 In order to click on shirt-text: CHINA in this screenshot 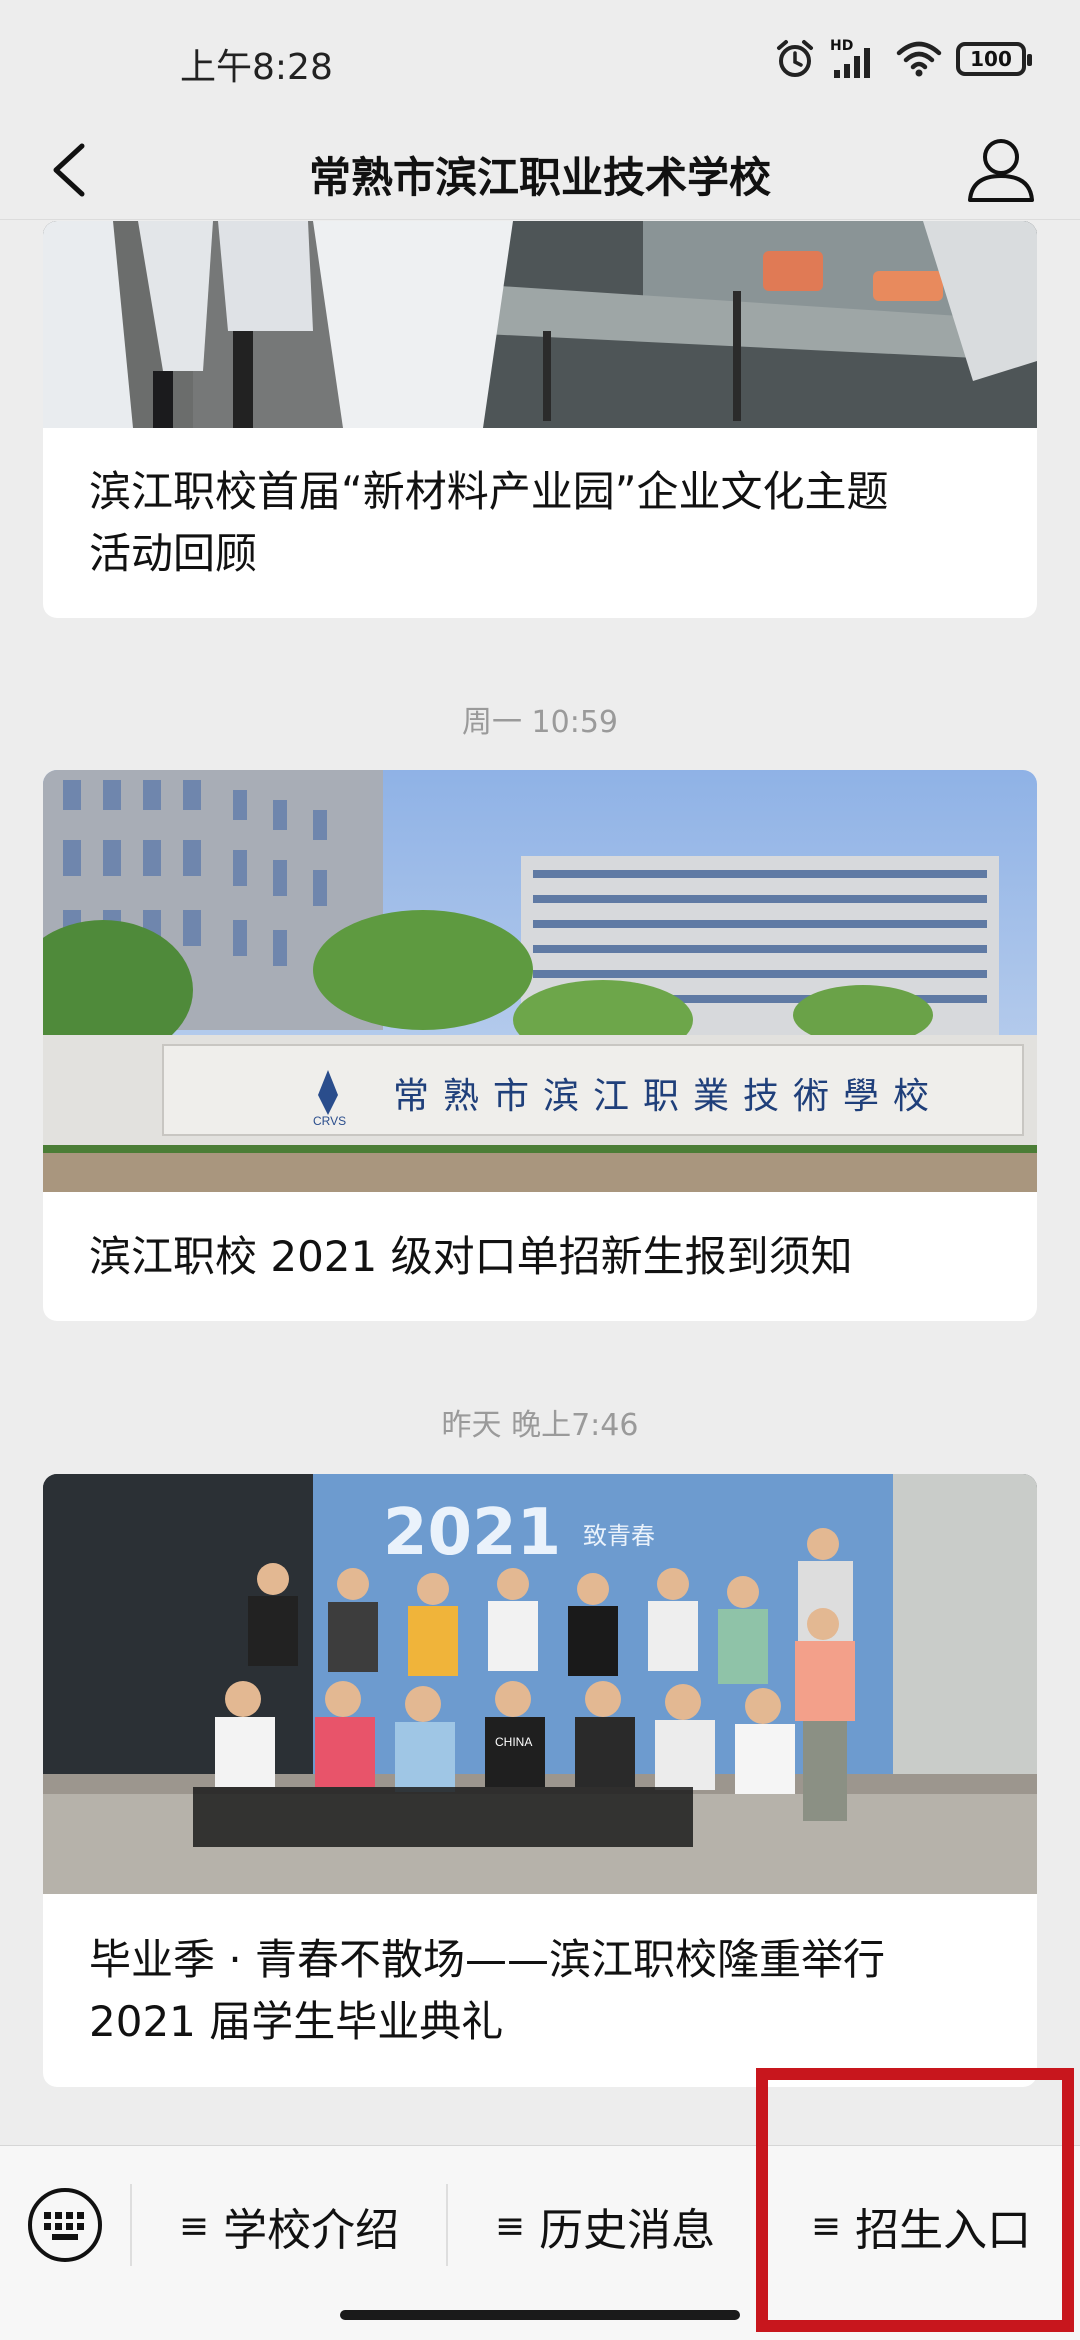, I will do `click(513, 1742)`.